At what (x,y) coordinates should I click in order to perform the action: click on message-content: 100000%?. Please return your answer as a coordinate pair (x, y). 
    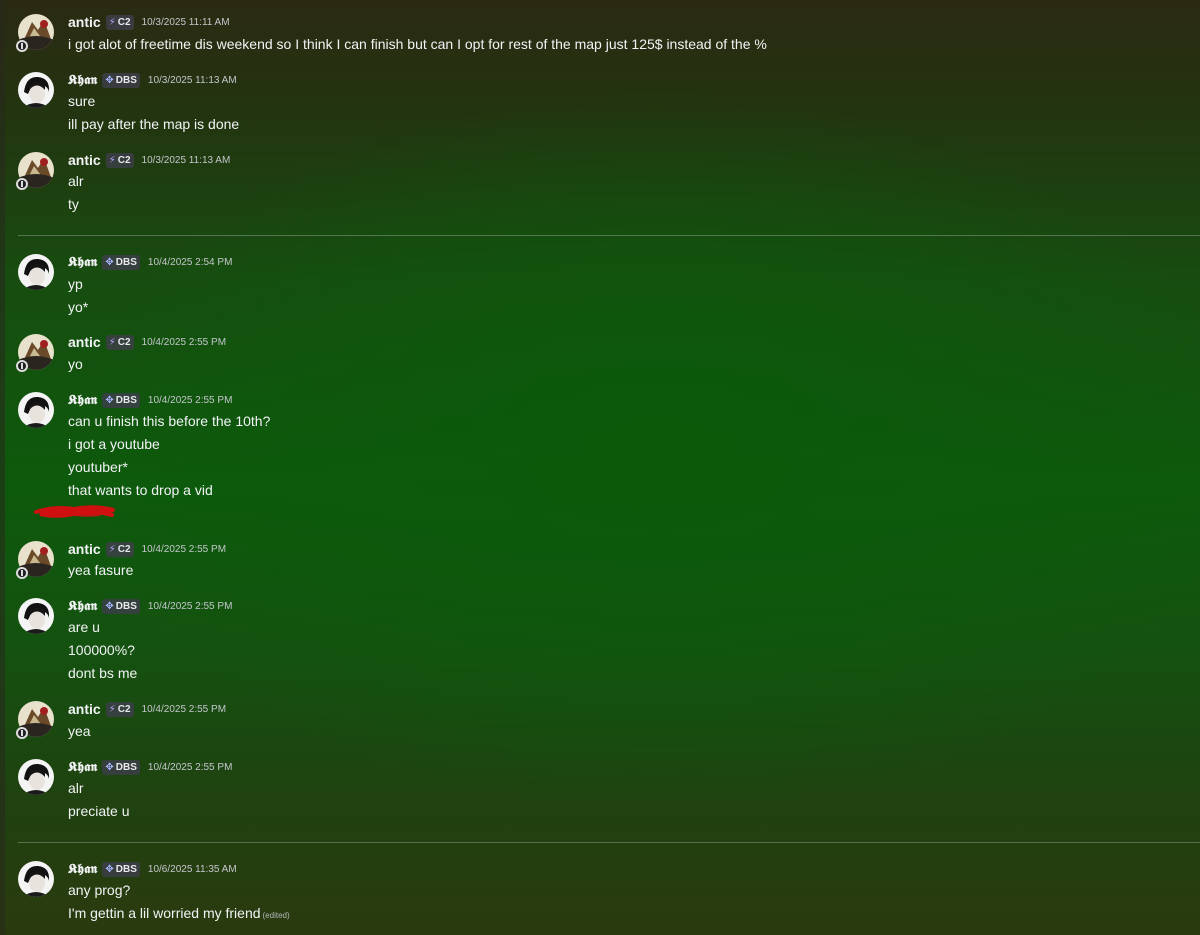
    Looking at the image, I should click on (101, 650).